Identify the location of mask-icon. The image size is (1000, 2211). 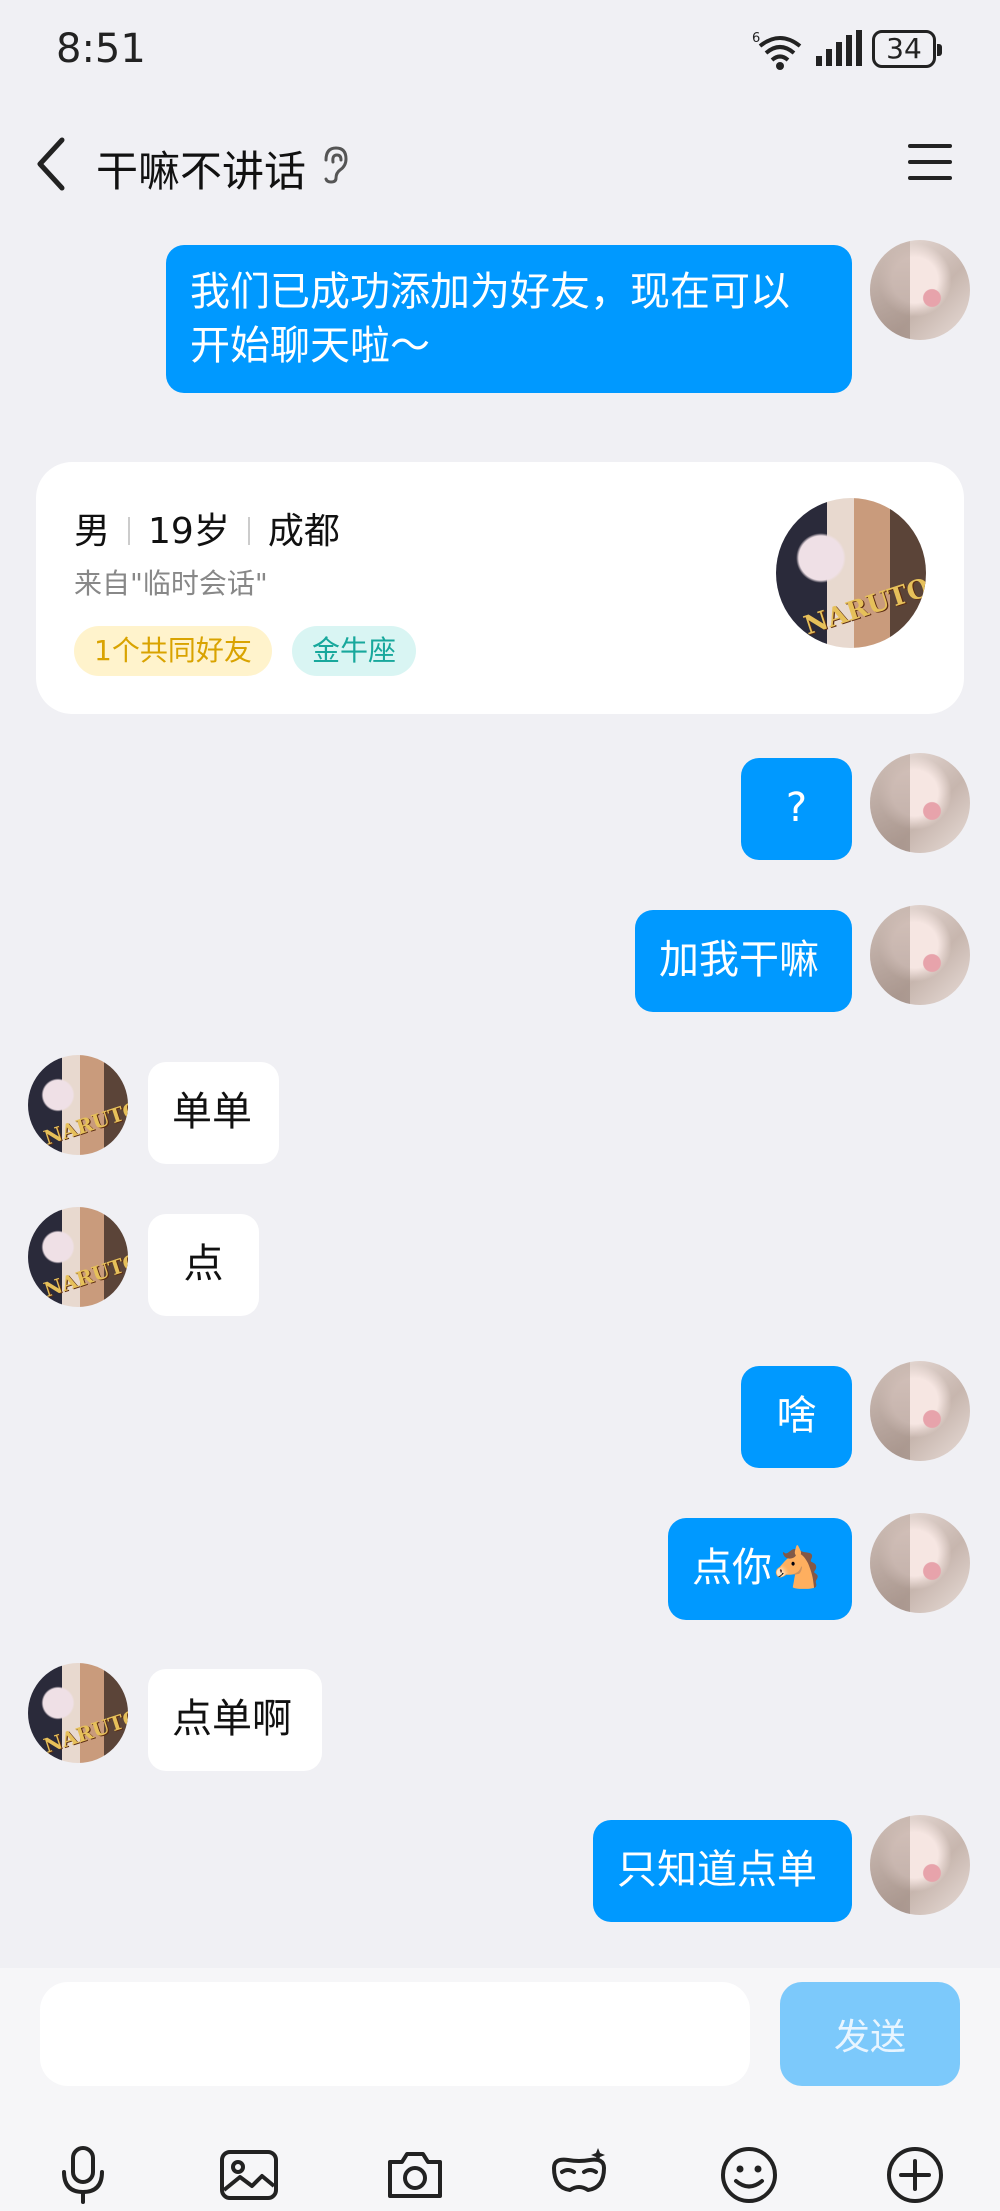
(579, 2175).